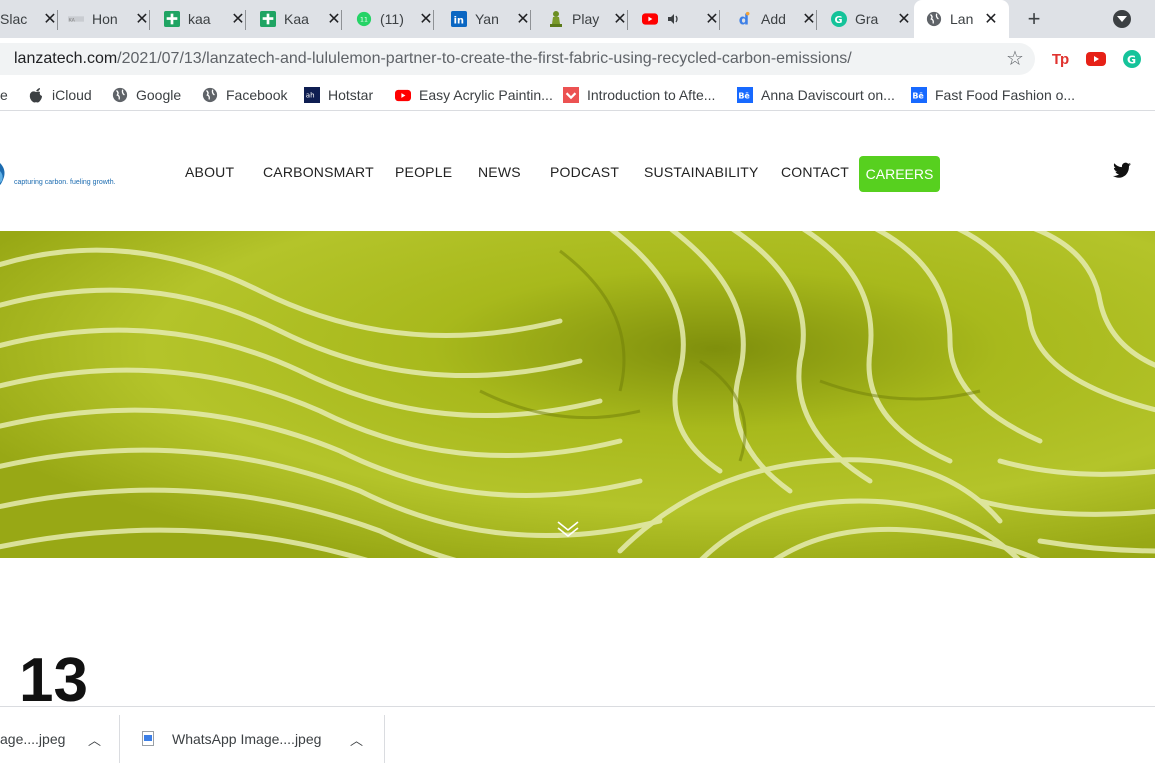 The height and width of the screenshot is (771, 1155). I want to click on nav-about: ABOUT, so click(209, 172).